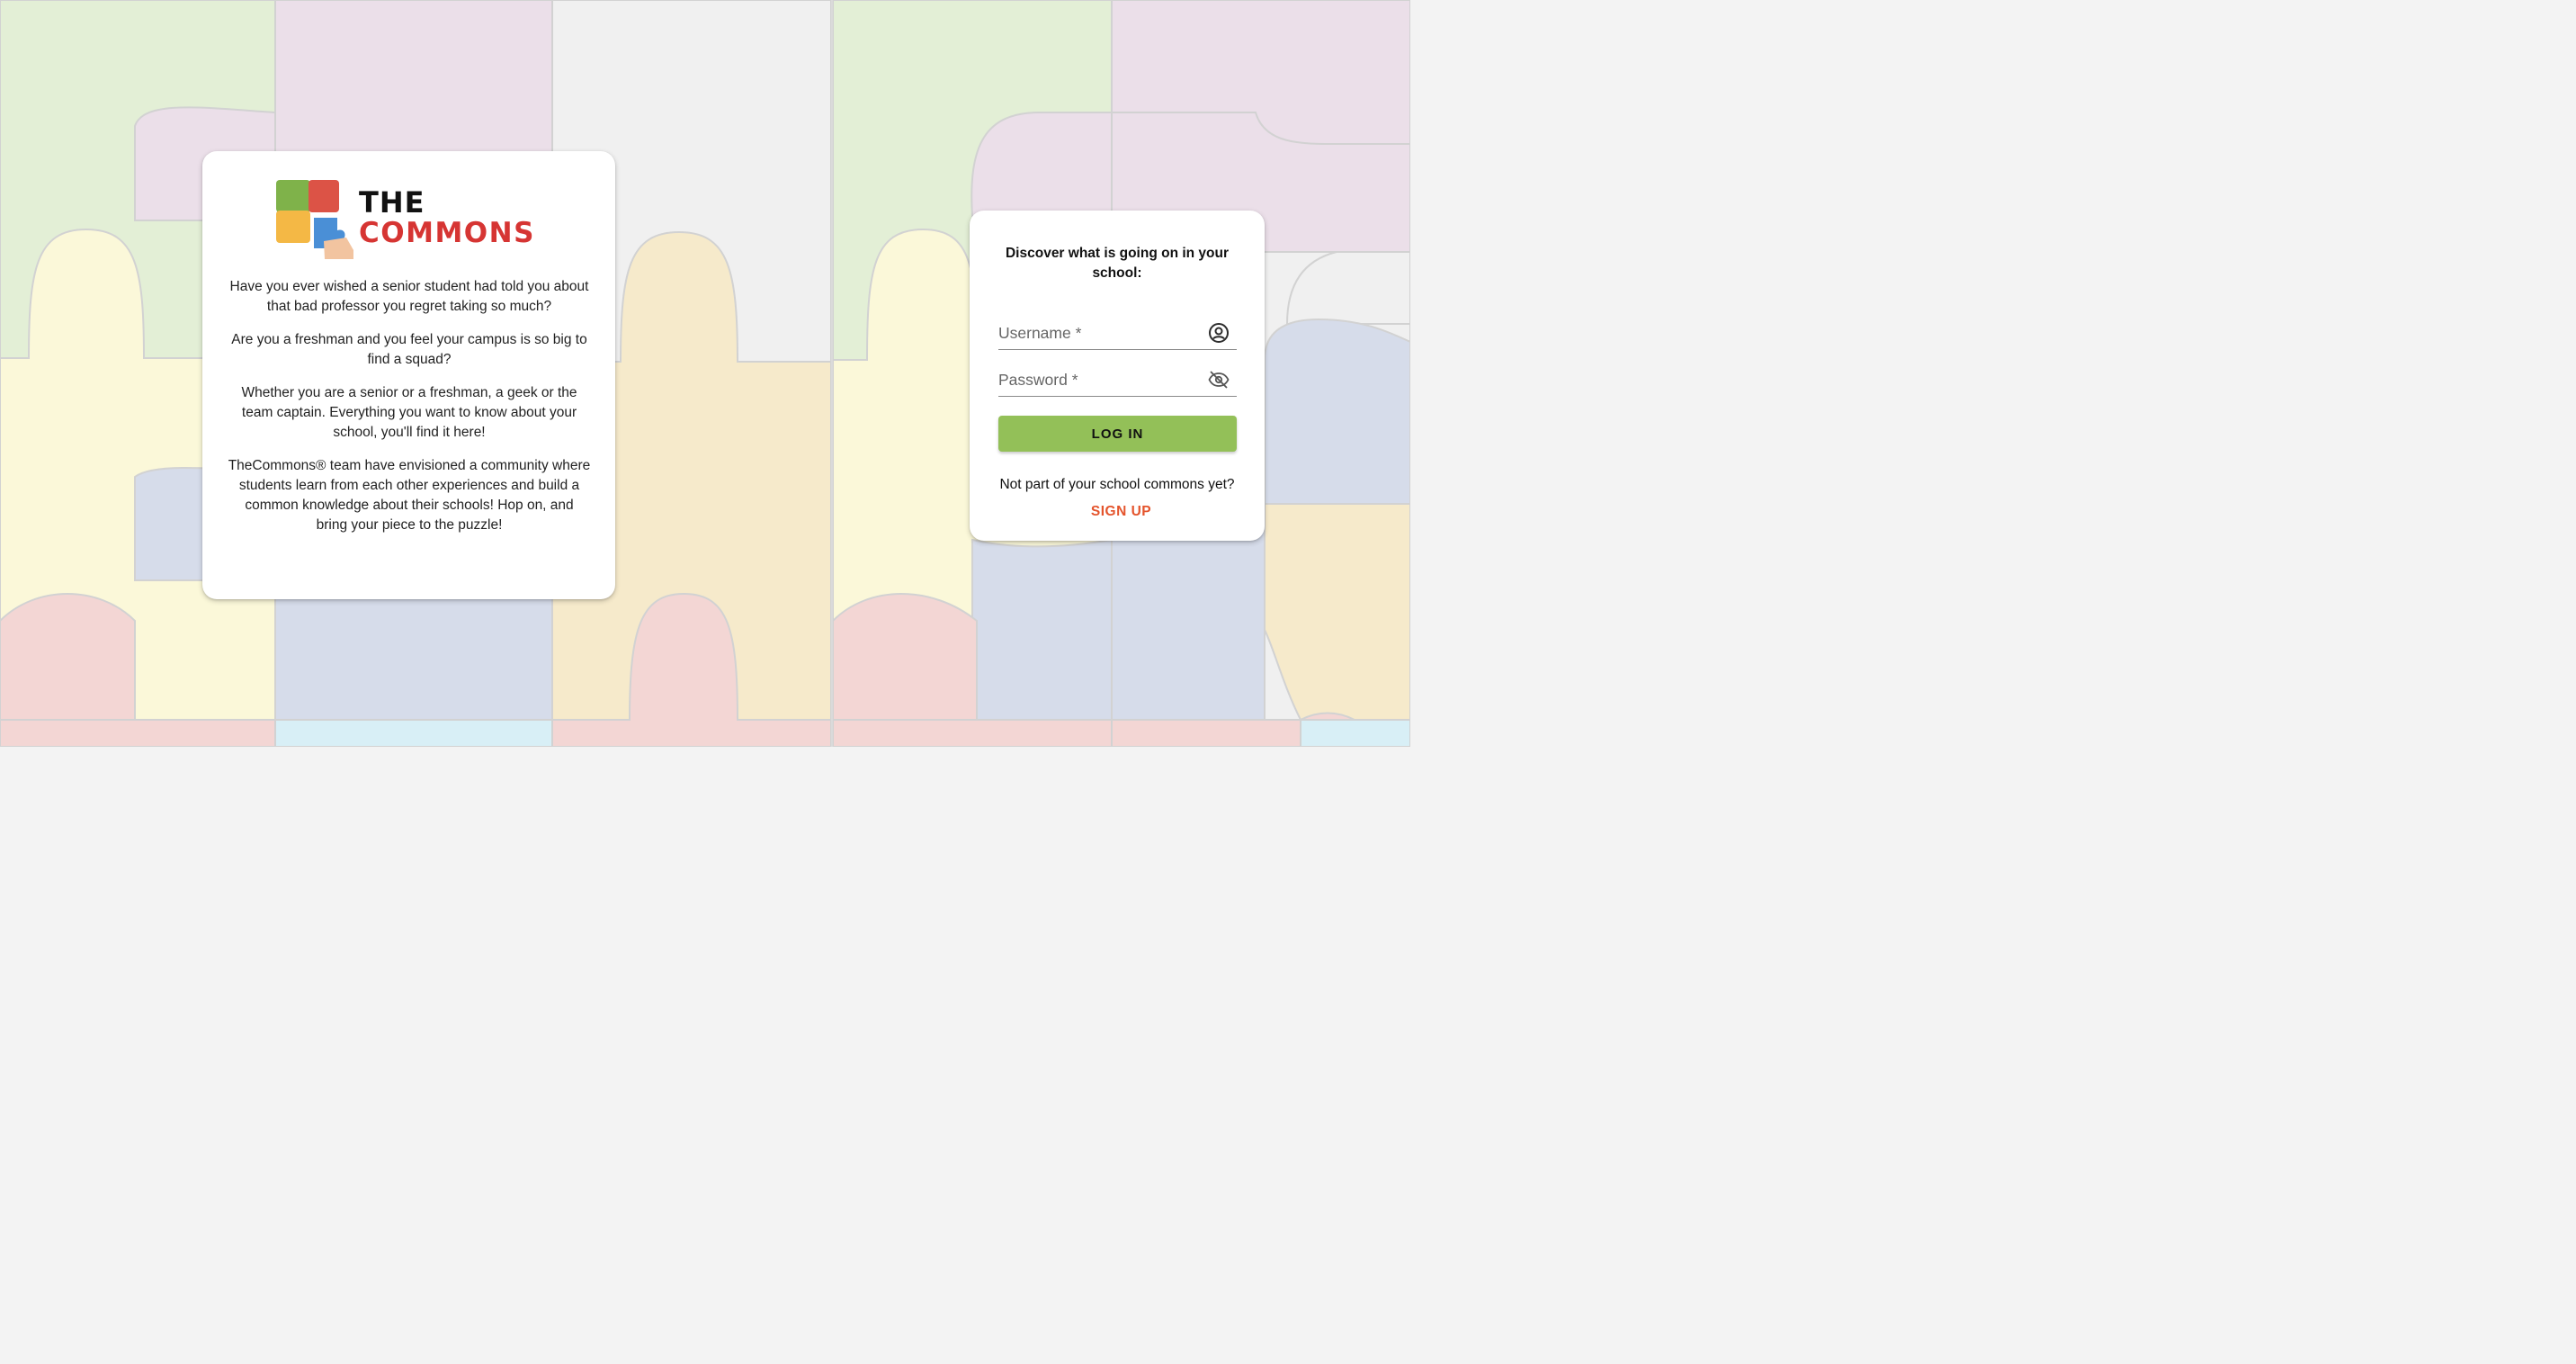 The width and height of the screenshot is (2576, 1364). What do you see at coordinates (447, 233) in the screenshot?
I see `logo-word-commons: COMMONS` at bounding box center [447, 233].